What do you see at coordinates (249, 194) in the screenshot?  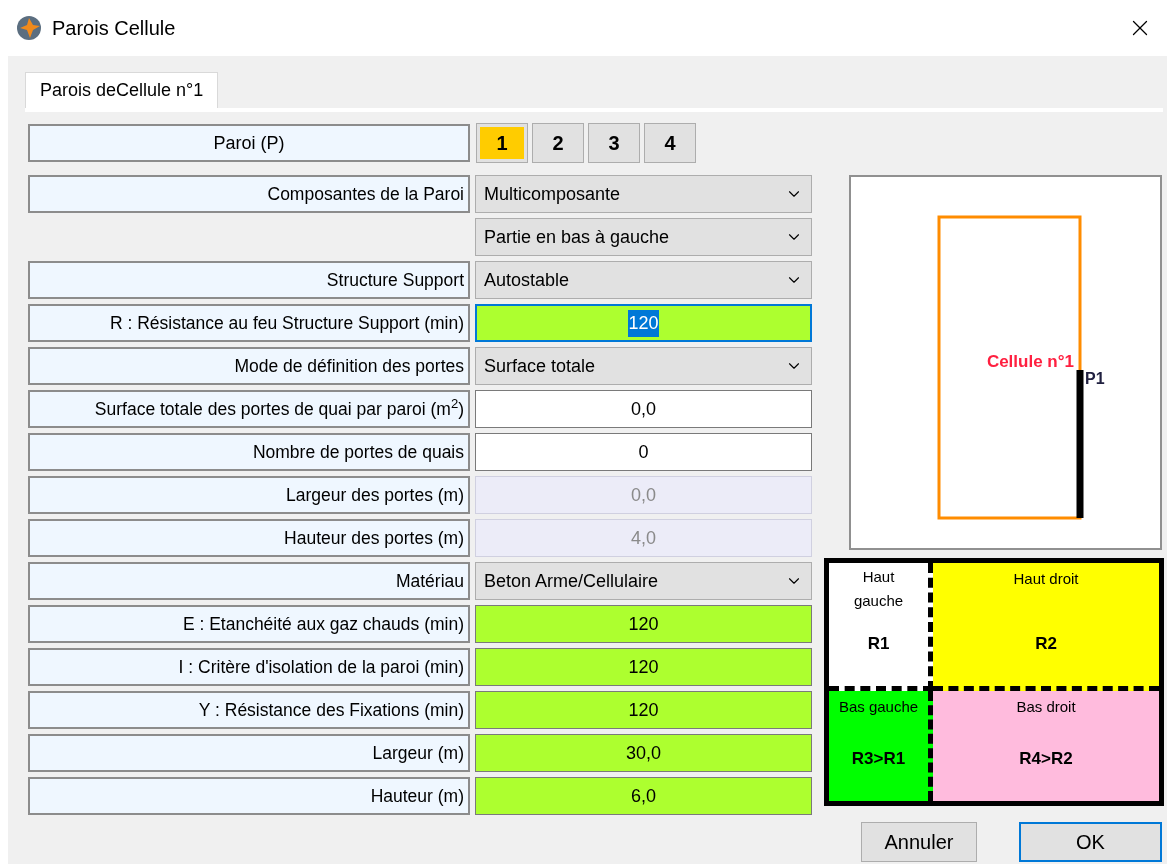 I see `field-label: Composantes de la Paroi` at bounding box center [249, 194].